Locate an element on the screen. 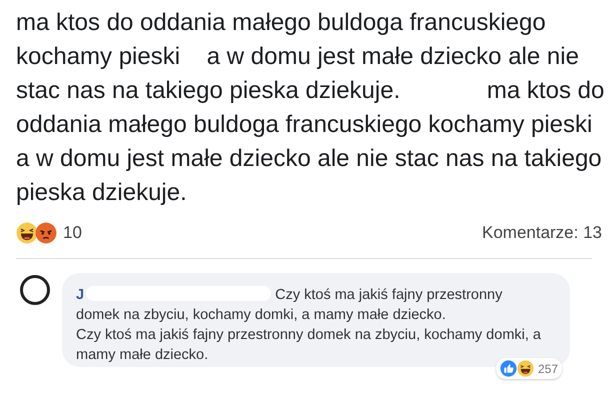 The height and width of the screenshot is (406, 610). reaction-count: 10 is located at coordinates (72, 233).